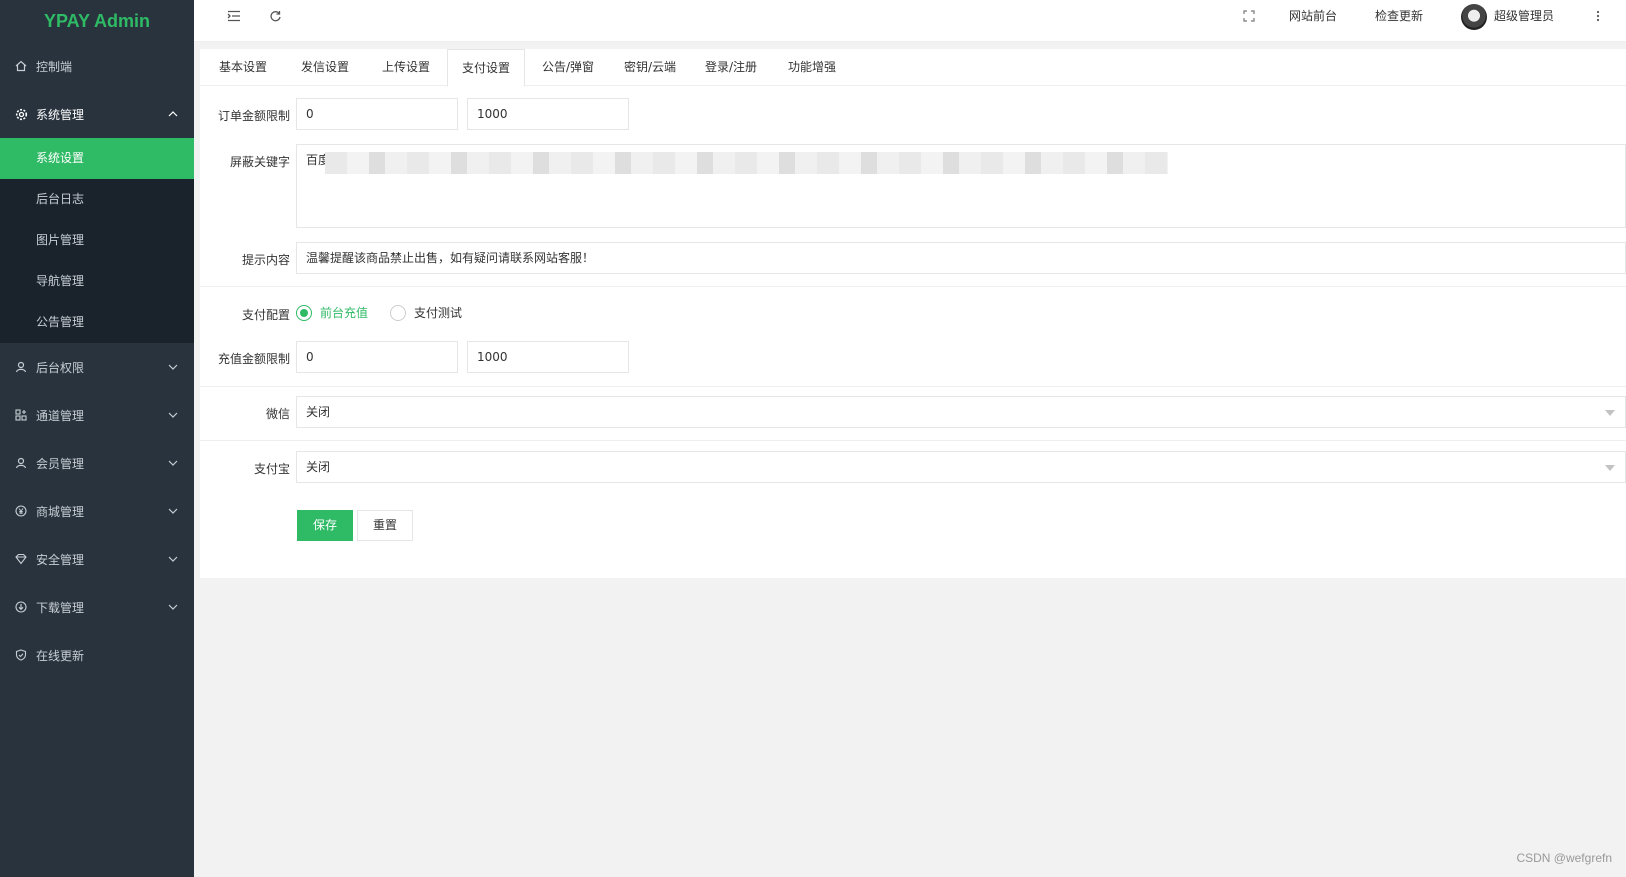 This screenshot has height=877, width=1626. Describe the element at coordinates (1474, 17) in the screenshot. I see `avatar` at that location.